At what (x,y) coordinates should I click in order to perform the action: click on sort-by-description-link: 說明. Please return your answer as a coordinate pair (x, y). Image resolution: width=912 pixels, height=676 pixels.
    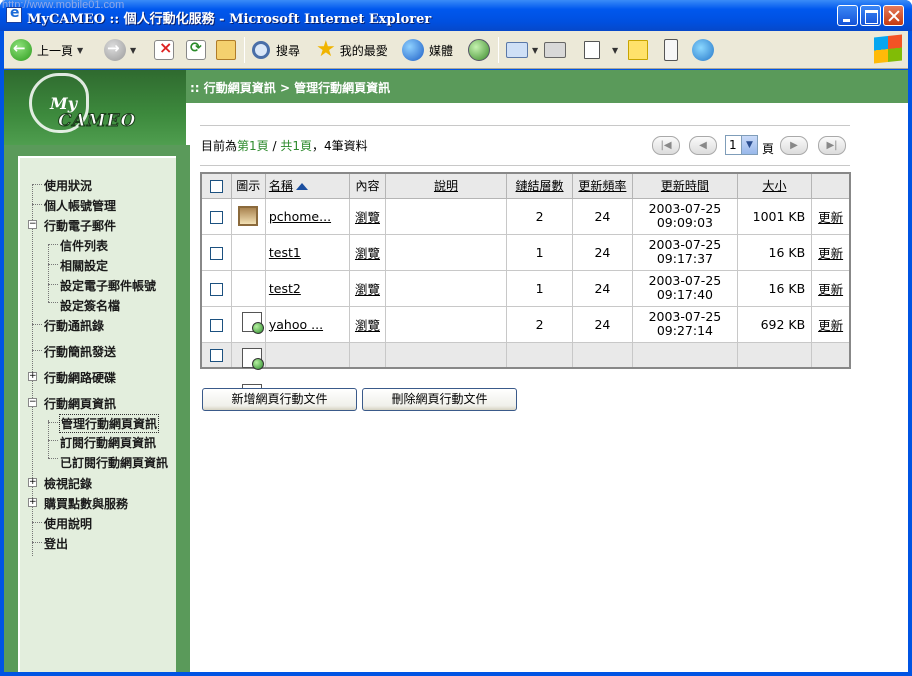
    Looking at the image, I should click on (446, 186).